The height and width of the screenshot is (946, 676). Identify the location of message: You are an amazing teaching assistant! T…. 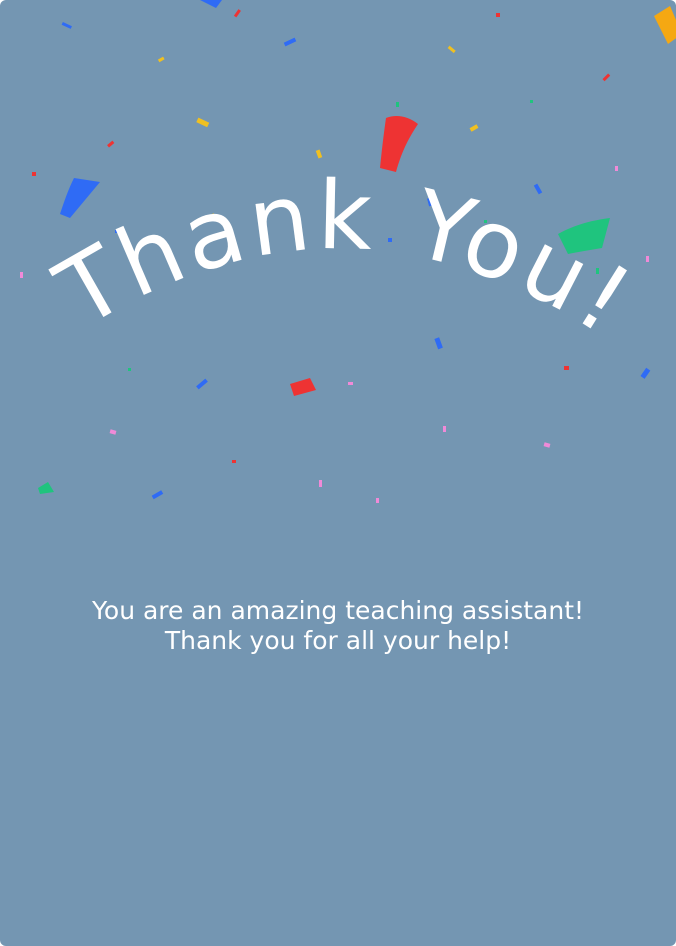
(338, 626).